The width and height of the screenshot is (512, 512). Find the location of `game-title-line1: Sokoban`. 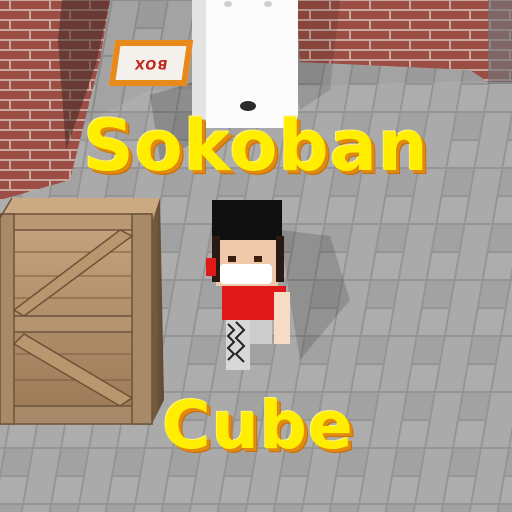

game-title-line1: Sokoban is located at coordinates (256, 146).